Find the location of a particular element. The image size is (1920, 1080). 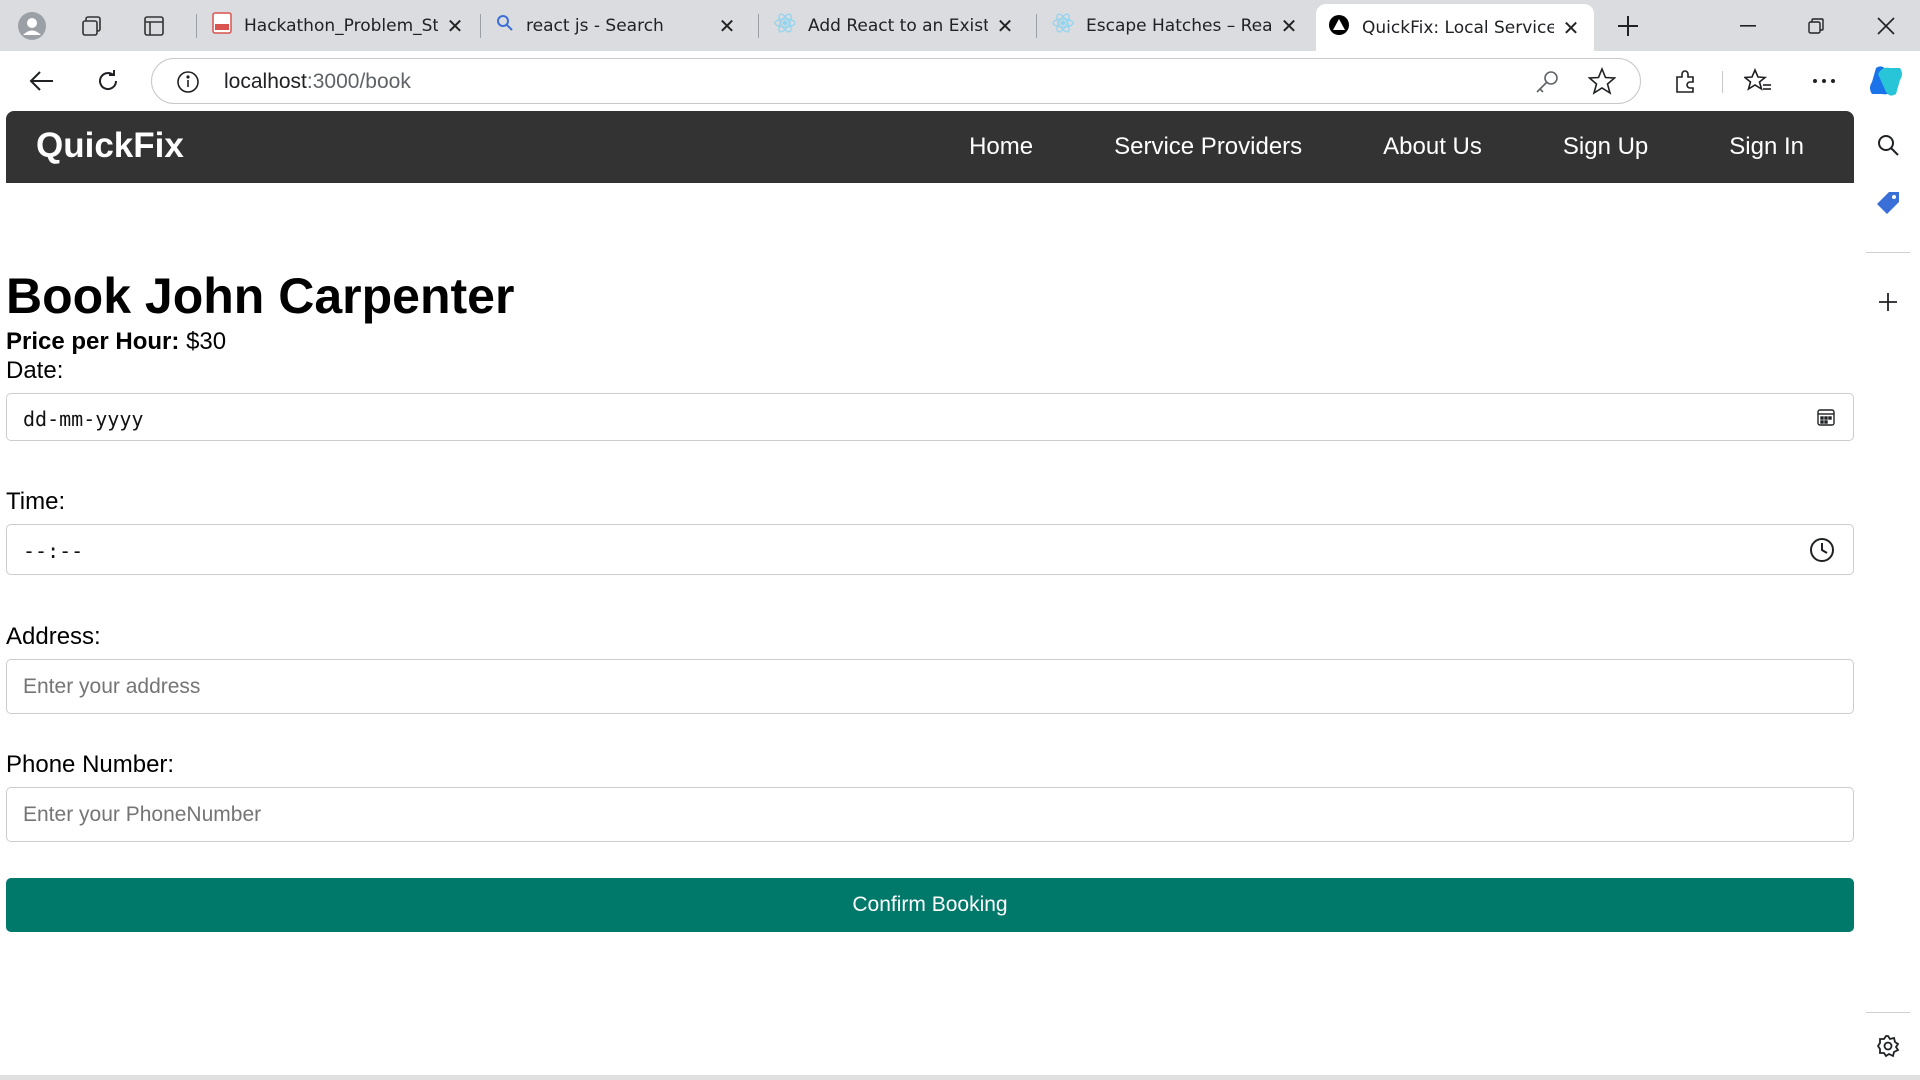

nav-about-us: About Us is located at coordinates (1432, 147).